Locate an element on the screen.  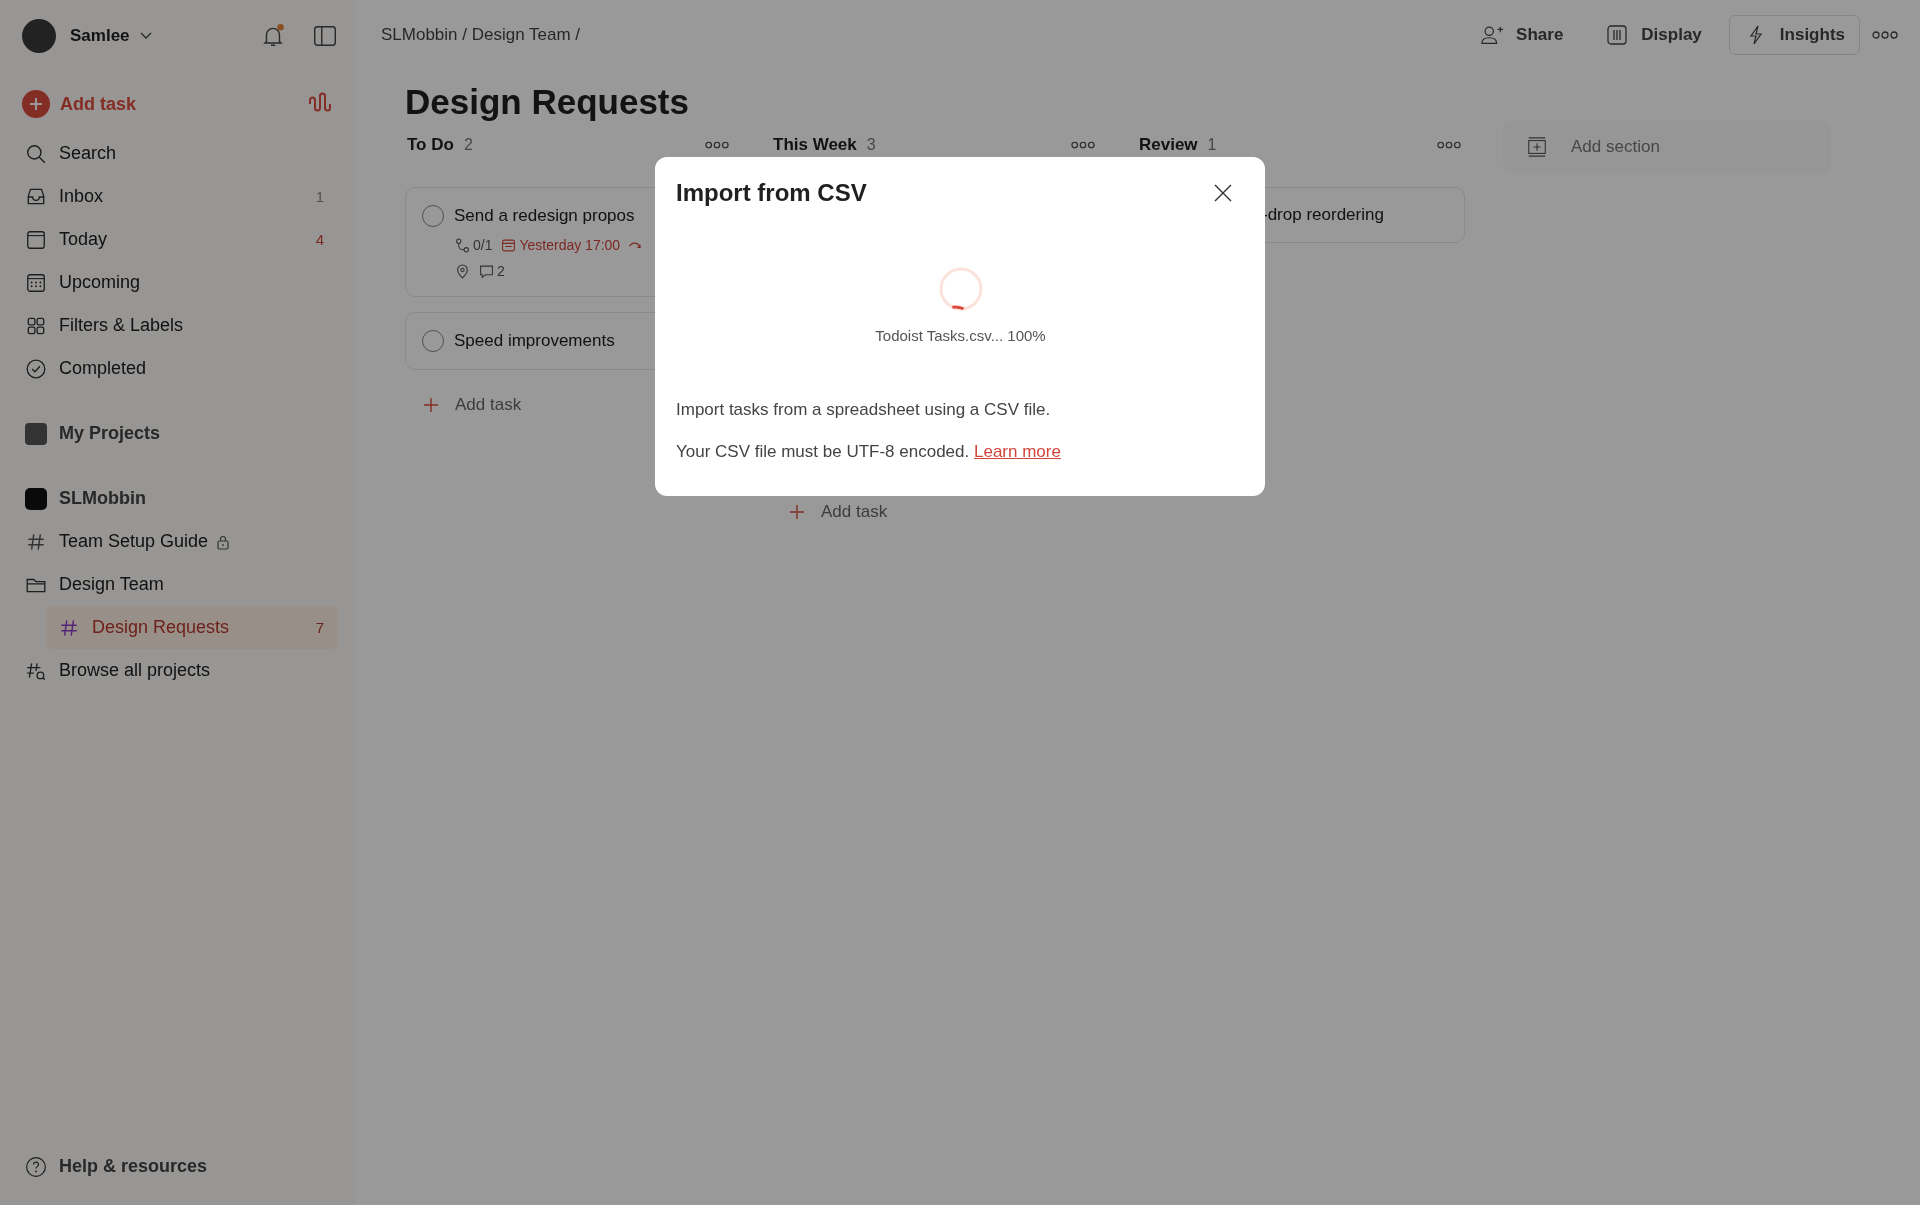
close-icon is located at coordinates (1223, 193).